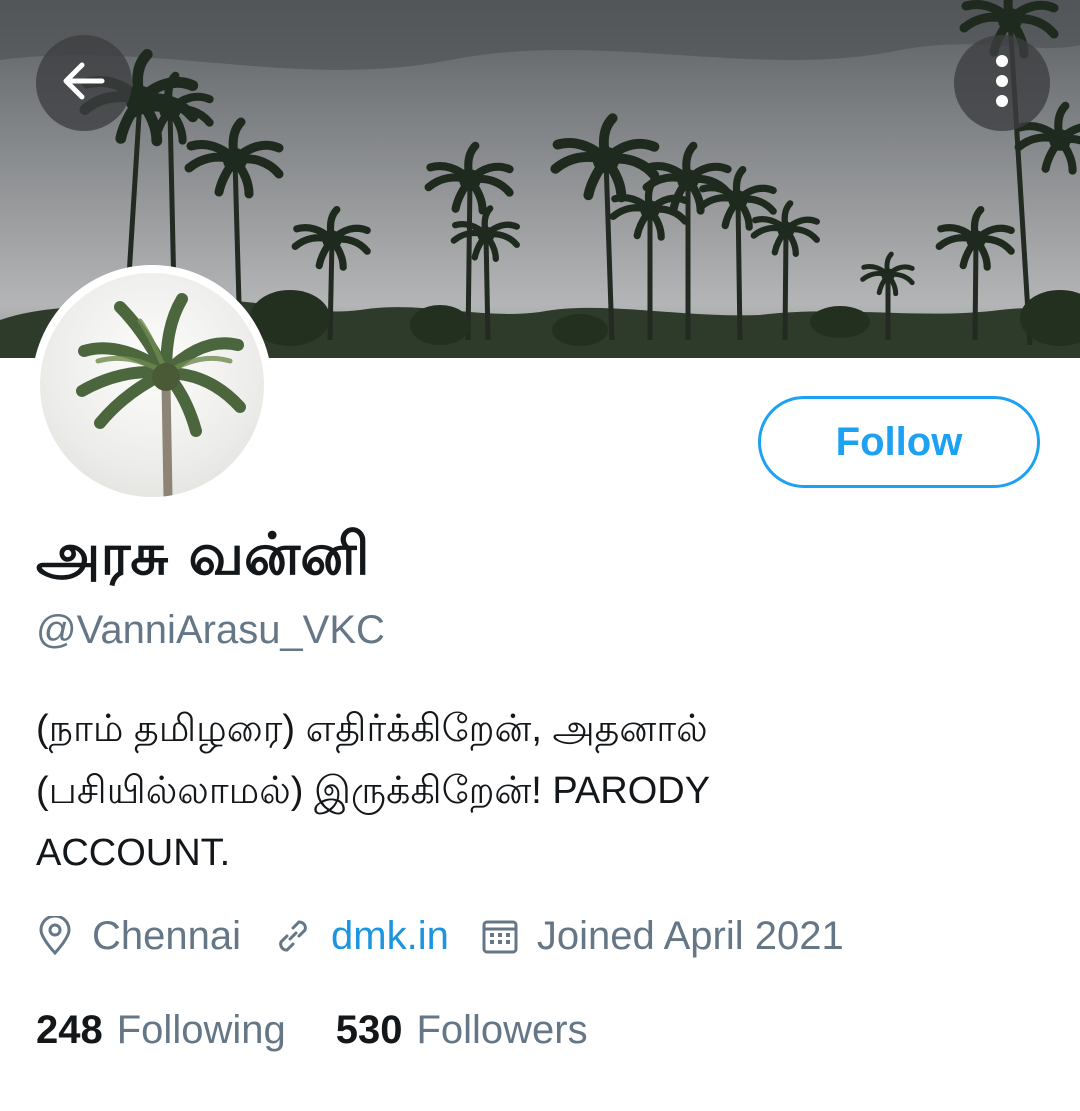  Describe the element at coordinates (373, 791) in the screenshot. I see `bio-line: (பசியில்லாமல்) இருக்கிறேன்! PARODY` at that location.